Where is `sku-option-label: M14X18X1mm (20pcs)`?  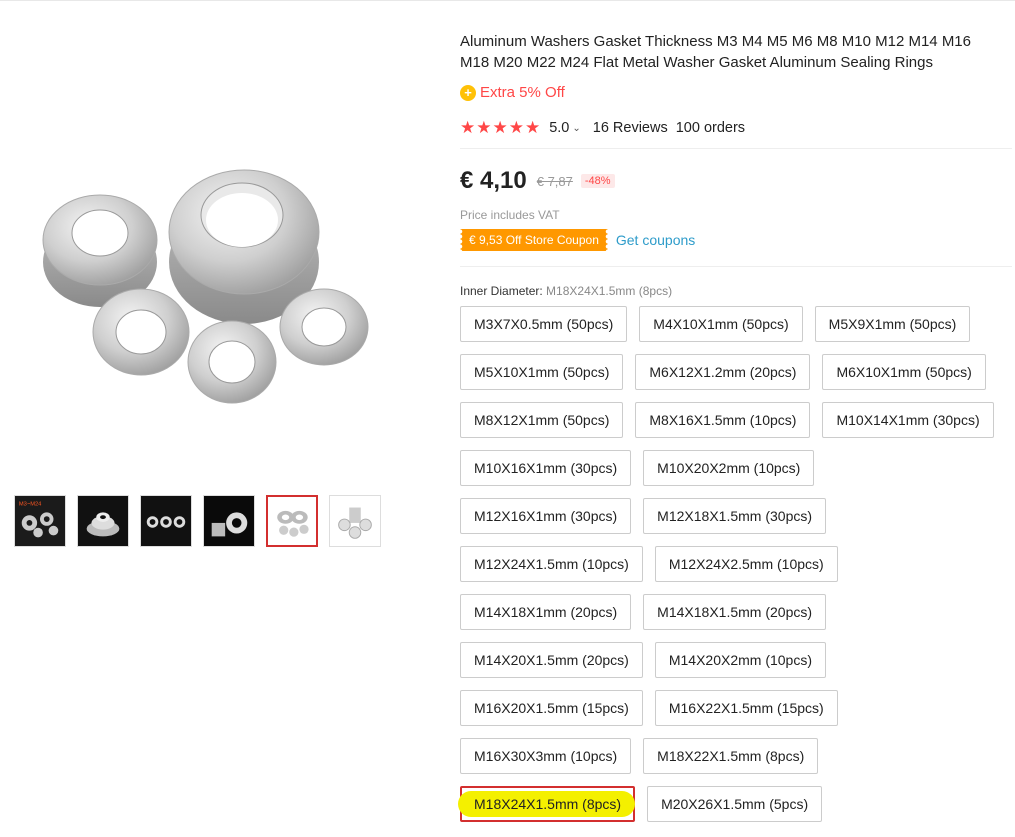 sku-option-label: M14X18X1mm (20pcs) is located at coordinates (546, 612).